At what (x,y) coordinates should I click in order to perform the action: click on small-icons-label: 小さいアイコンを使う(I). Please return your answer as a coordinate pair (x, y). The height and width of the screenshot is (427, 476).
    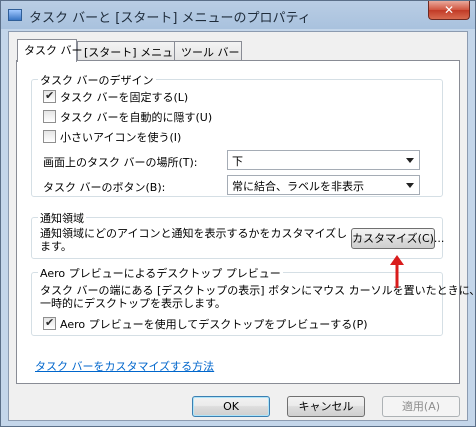
    Looking at the image, I should click on (120, 137).